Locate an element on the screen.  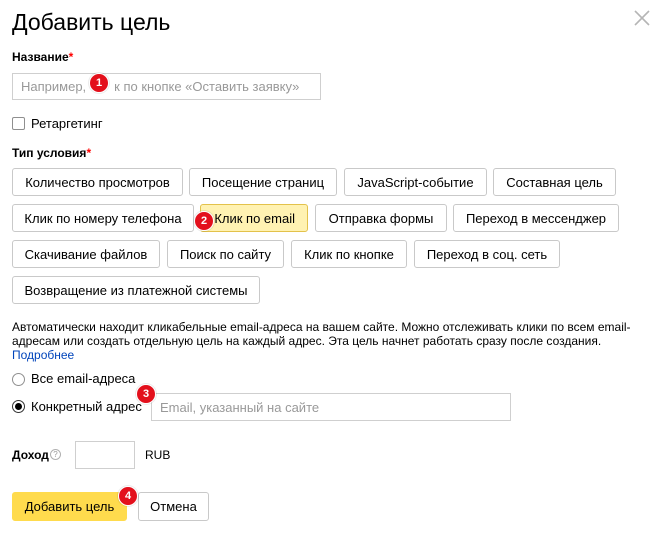
condition-type-label: Тип условия* is located at coordinates (51, 153).